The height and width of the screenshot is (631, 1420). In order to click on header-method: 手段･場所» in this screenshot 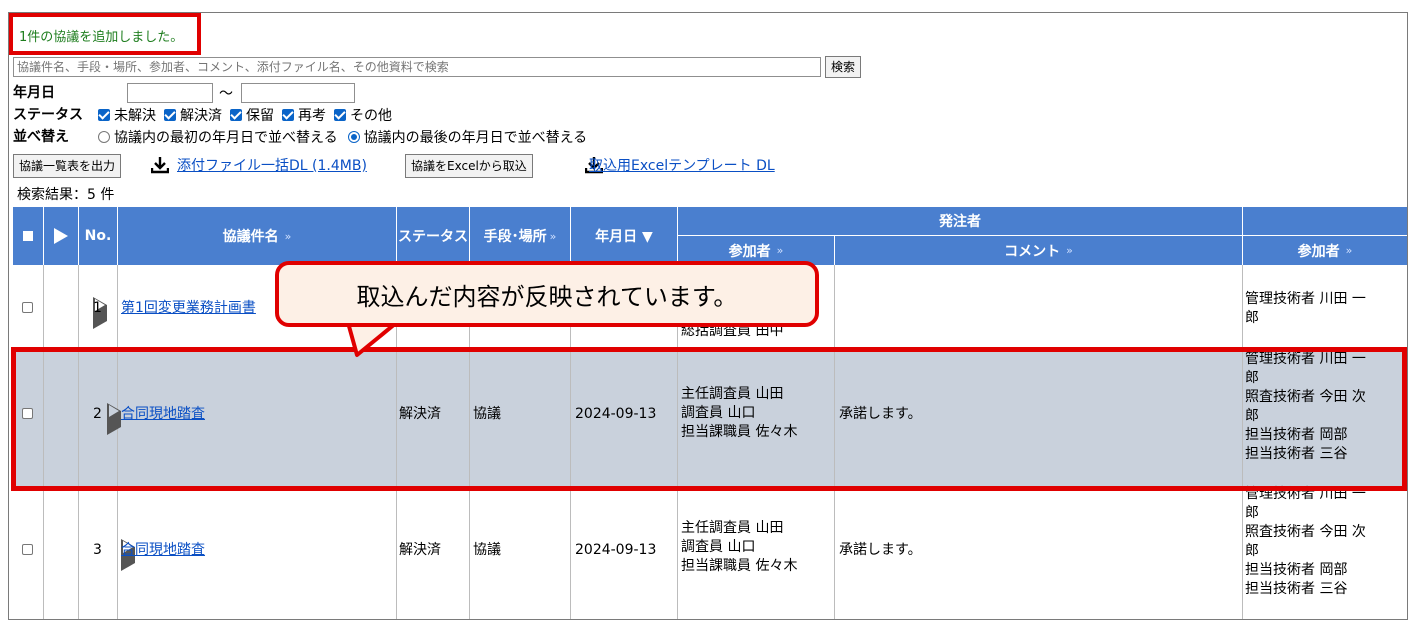, I will do `click(520, 236)`.